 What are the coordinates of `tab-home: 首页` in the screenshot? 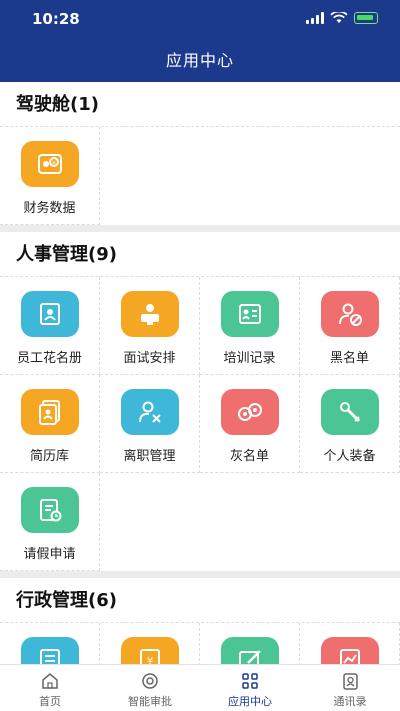 It's located at (50, 688).